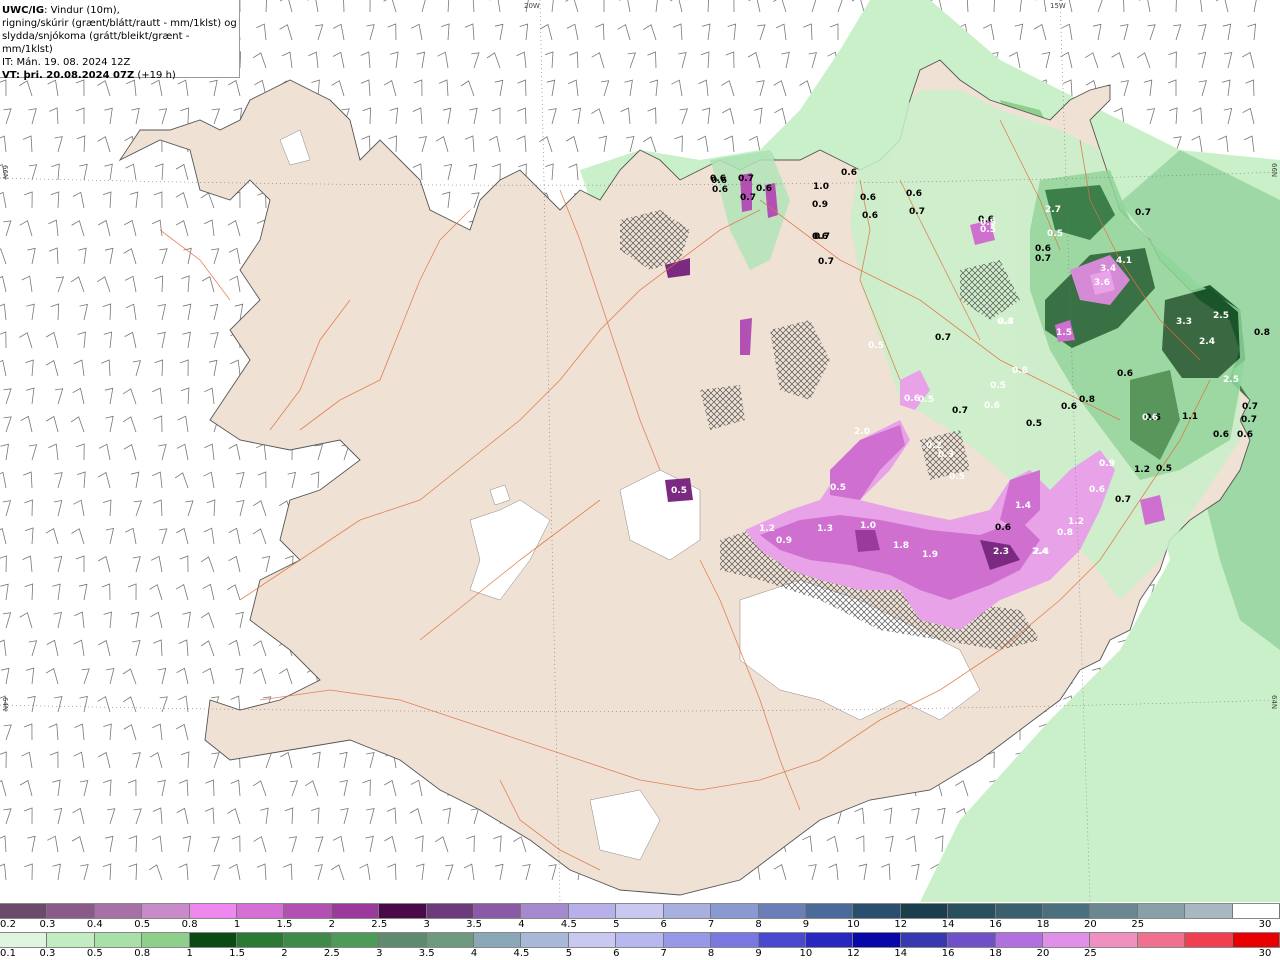 The height and width of the screenshot is (960, 1280). What do you see at coordinates (474, 953) in the screenshot?
I see `rain-legend-label: 4` at bounding box center [474, 953].